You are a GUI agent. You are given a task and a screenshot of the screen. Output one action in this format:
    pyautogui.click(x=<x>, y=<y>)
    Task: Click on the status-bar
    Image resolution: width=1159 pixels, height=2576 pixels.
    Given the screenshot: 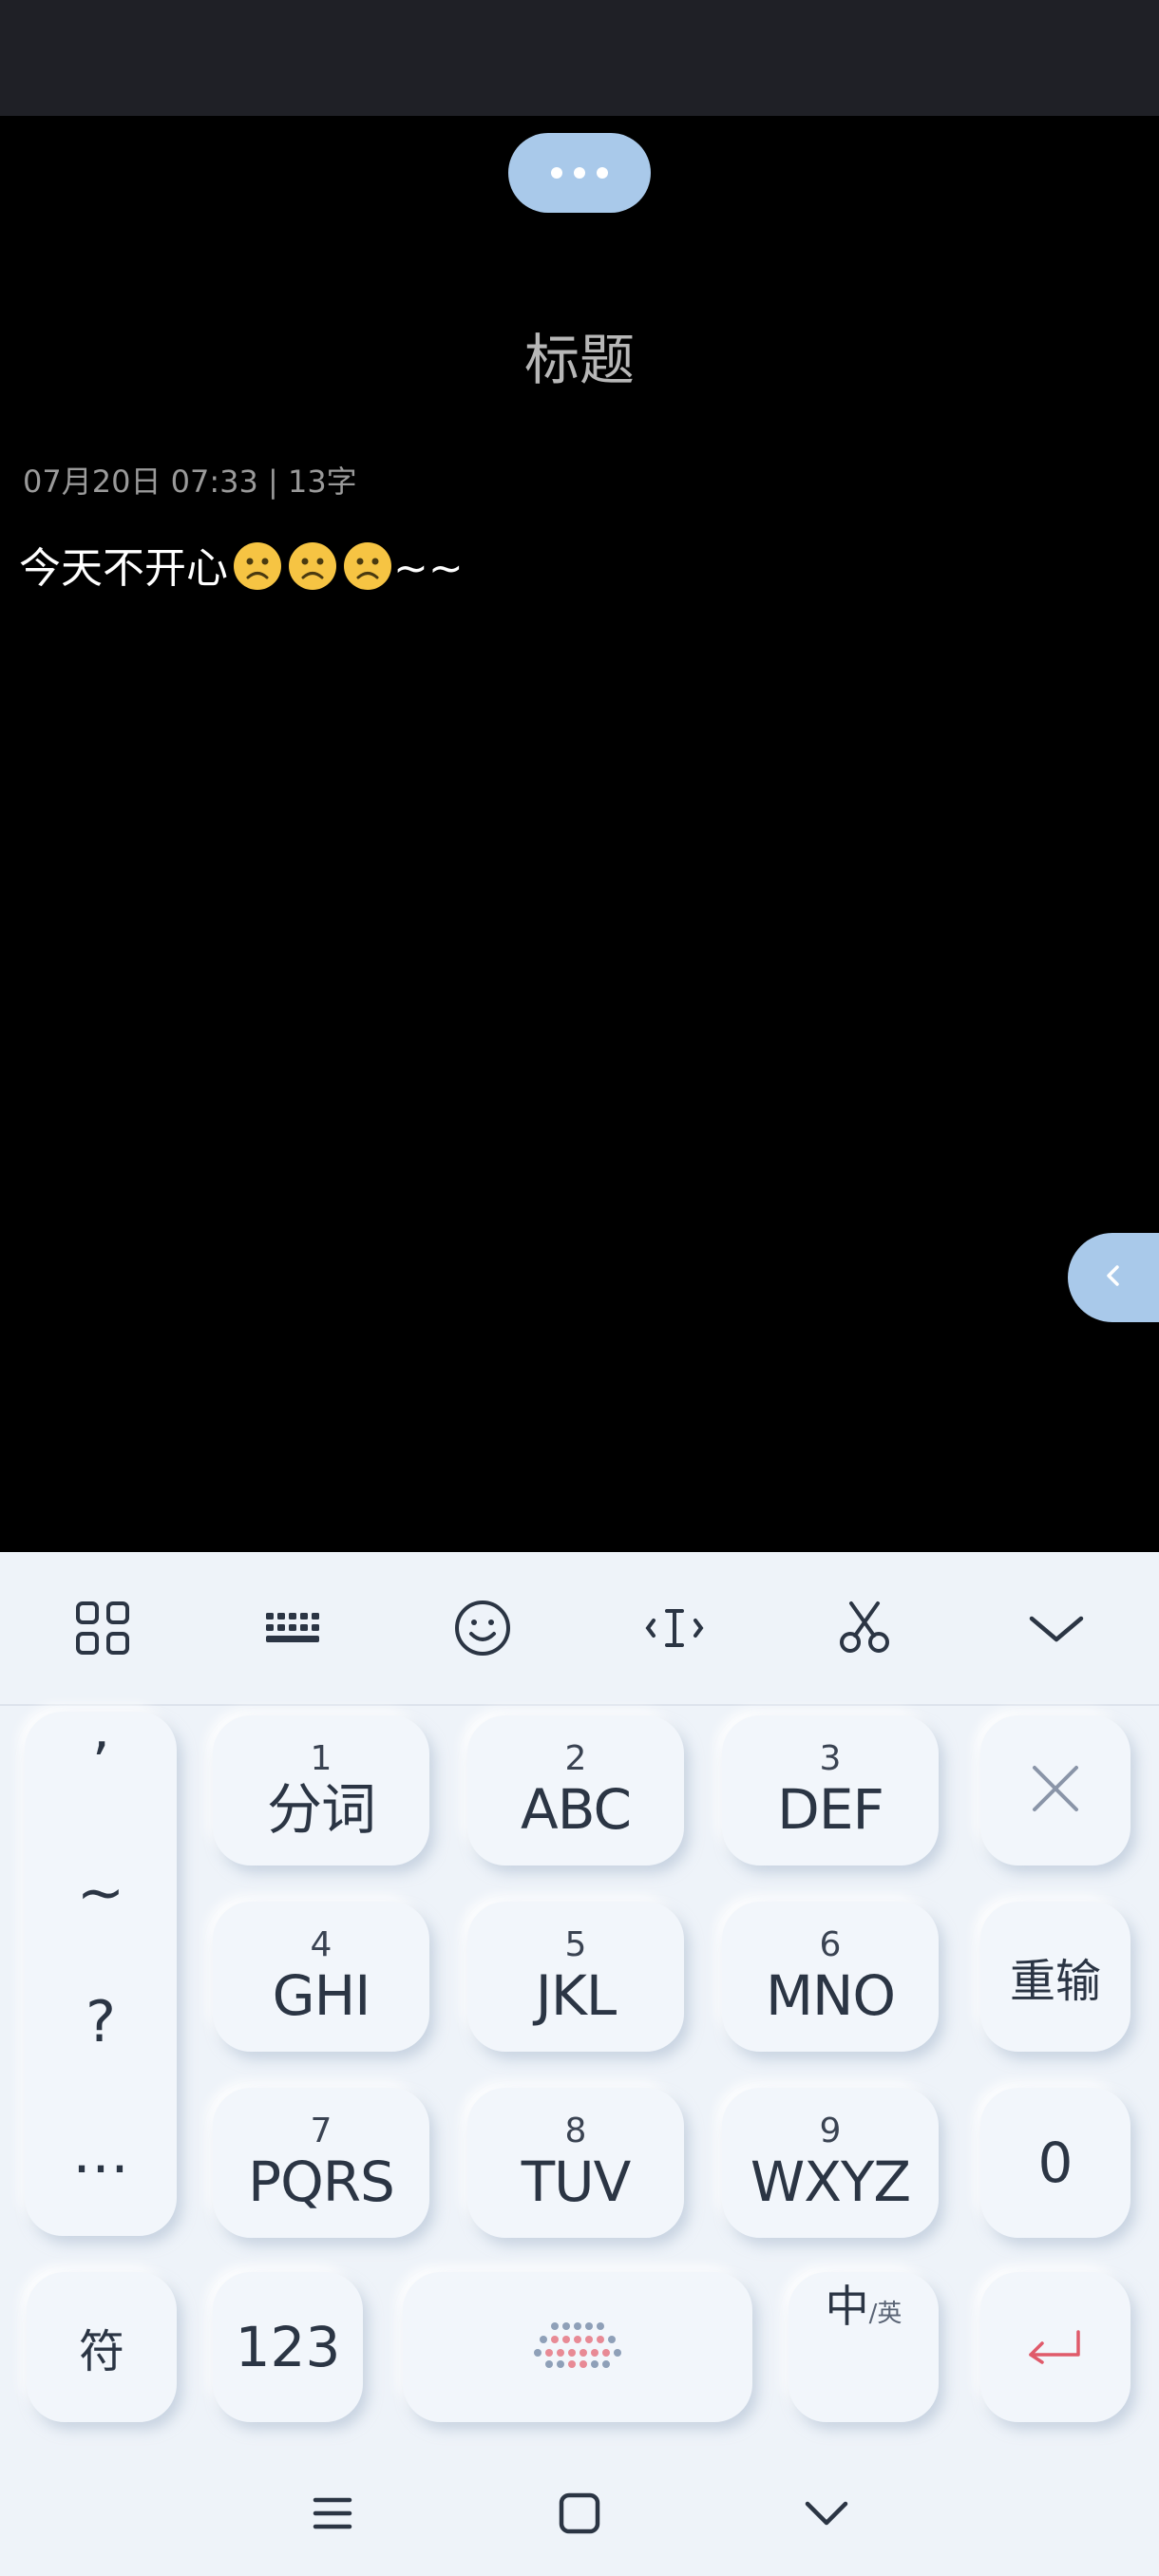 What is the action you would take?
    pyautogui.click(x=579, y=58)
    